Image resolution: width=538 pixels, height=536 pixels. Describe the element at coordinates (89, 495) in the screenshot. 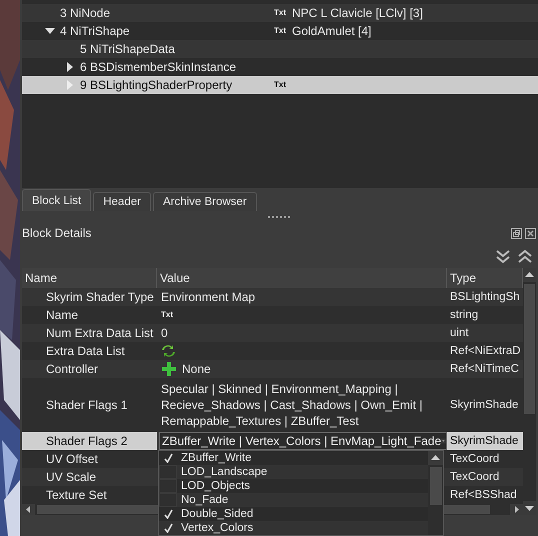

I see `property-name: Texture Set` at that location.